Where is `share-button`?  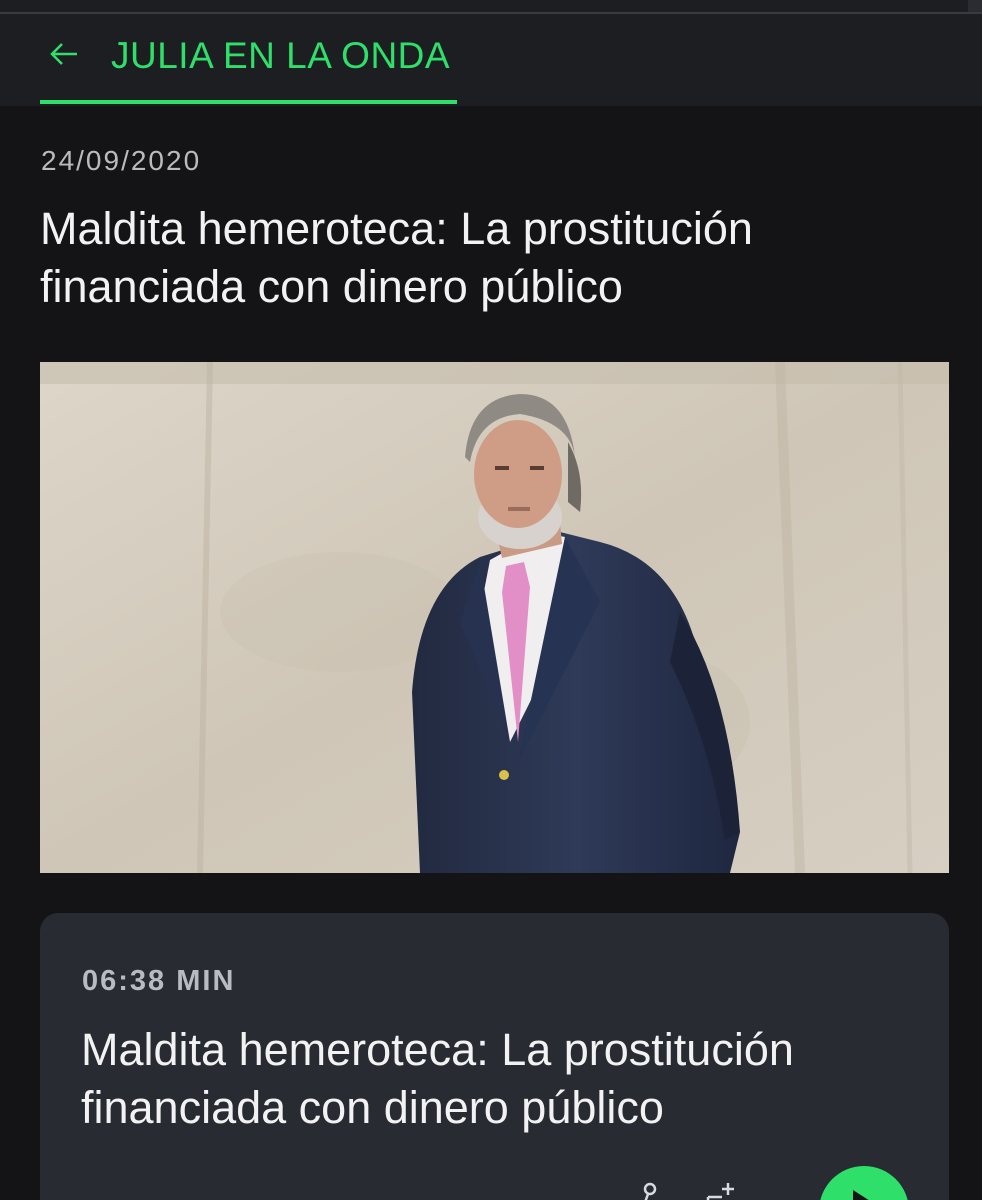
share-button is located at coordinates (651, 1190).